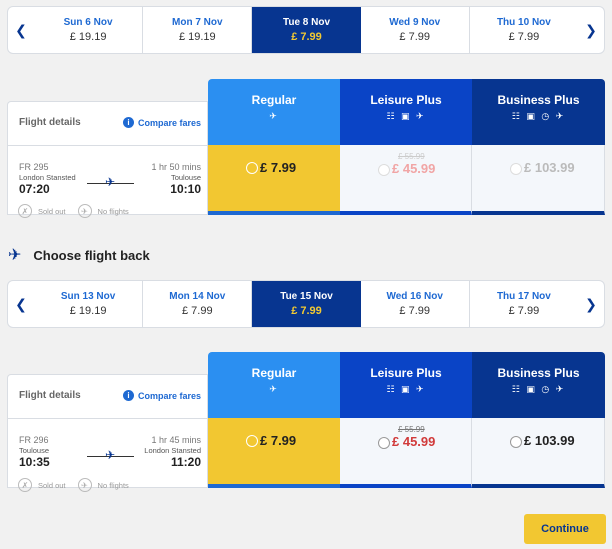  I want to click on flight-duration: 1 hr 45 mins, so click(176, 440).